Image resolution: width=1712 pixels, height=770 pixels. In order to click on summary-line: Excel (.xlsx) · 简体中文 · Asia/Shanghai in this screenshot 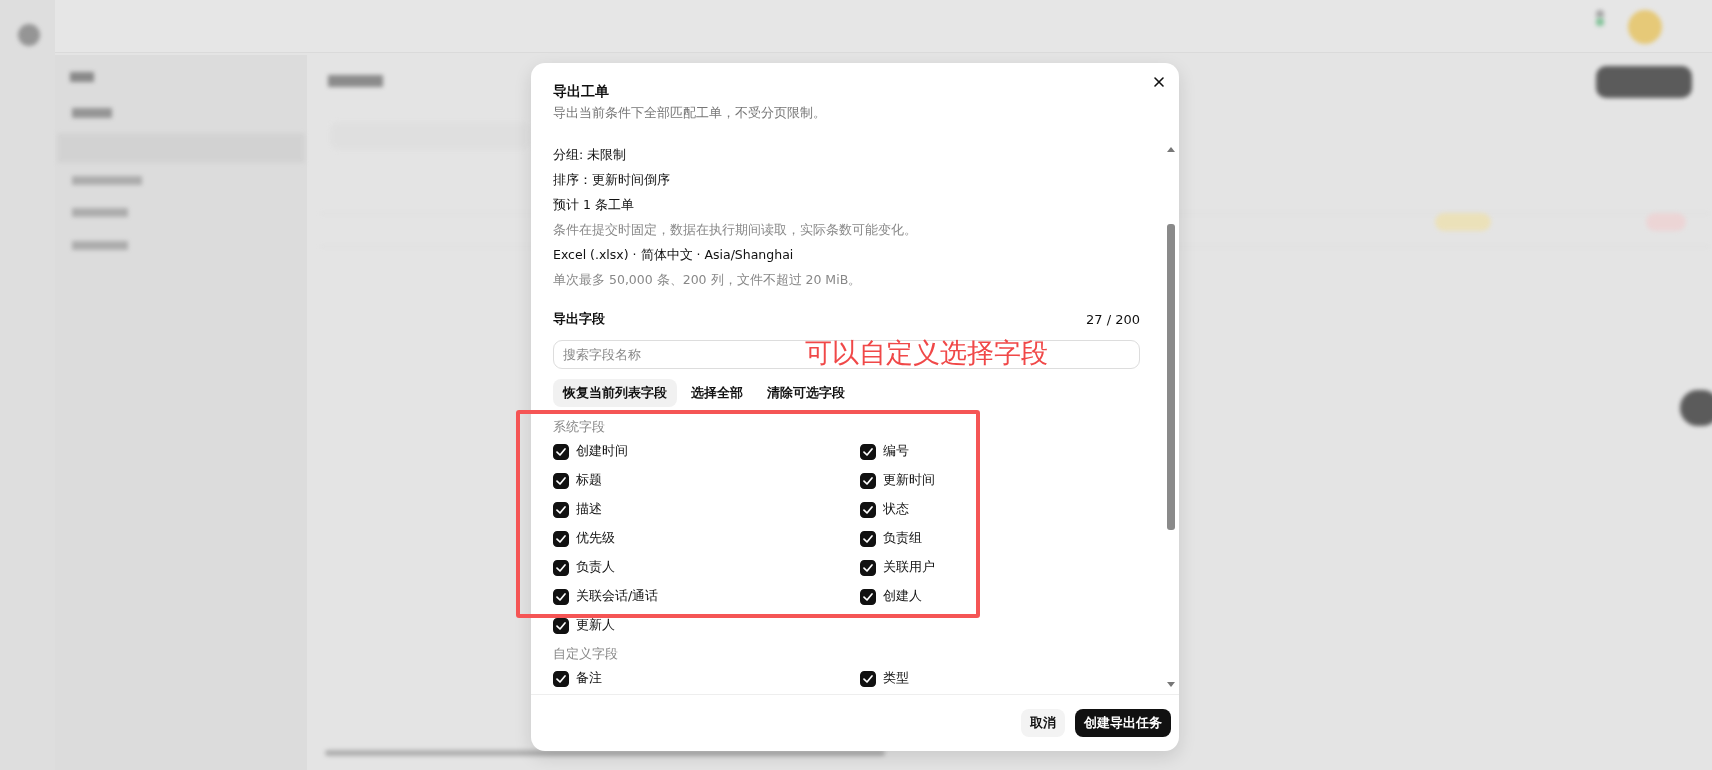, I will do `click(674, 255)`.